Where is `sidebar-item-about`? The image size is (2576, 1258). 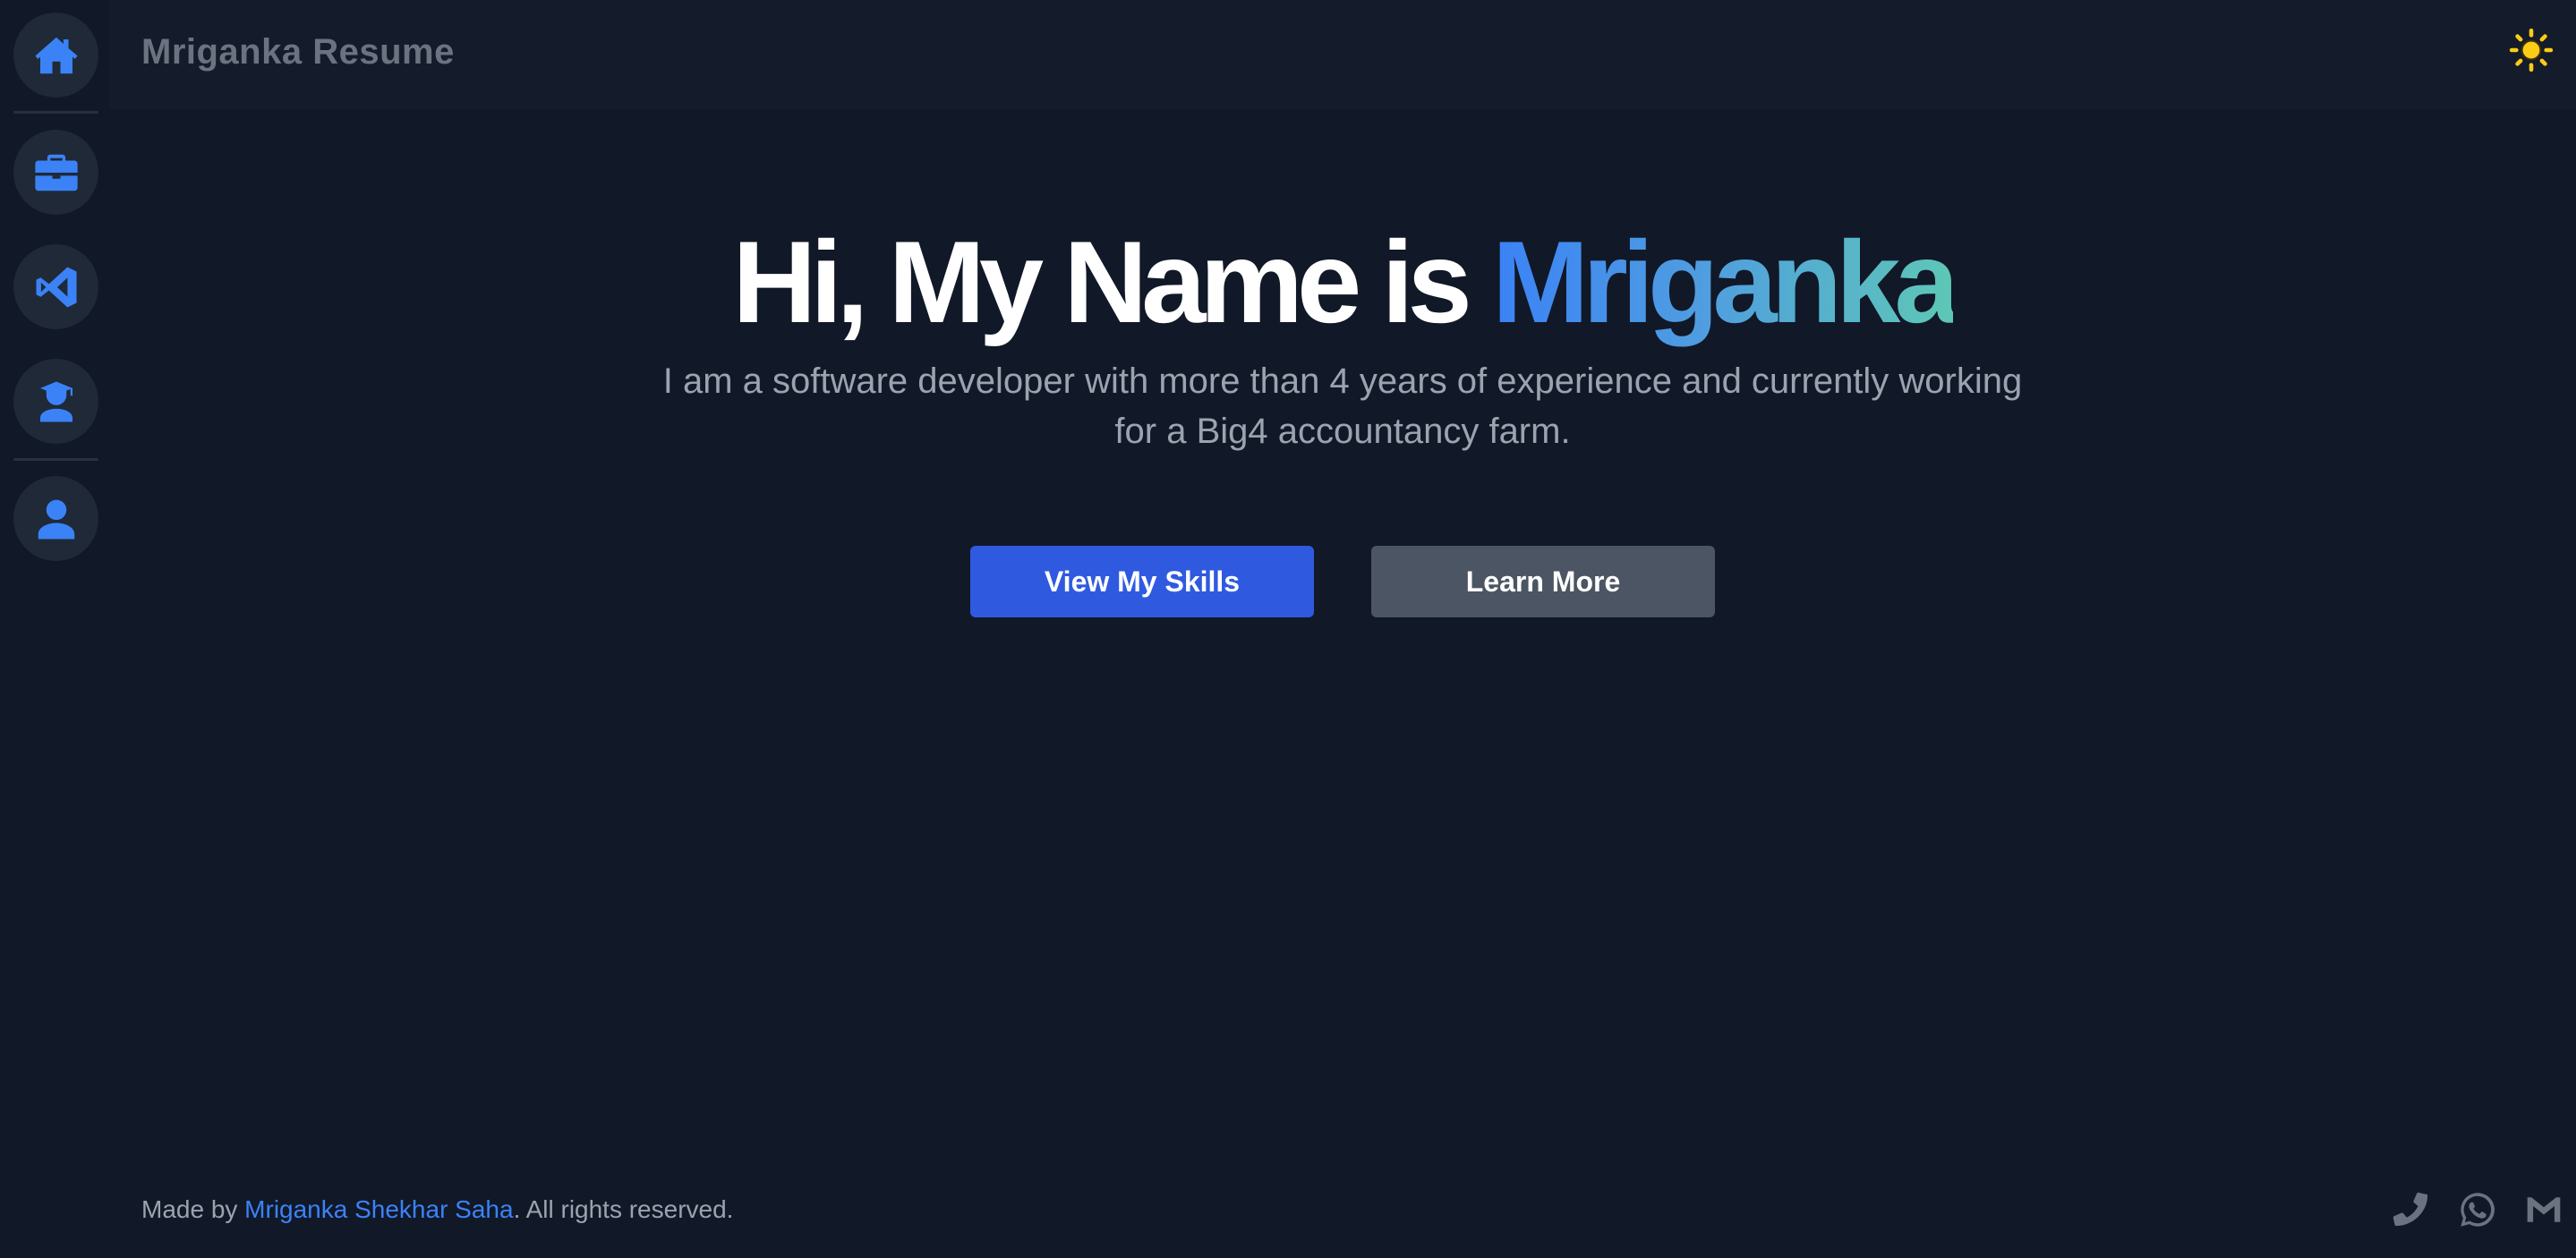 sidebar-item-about is located at coordinates (55, 518).